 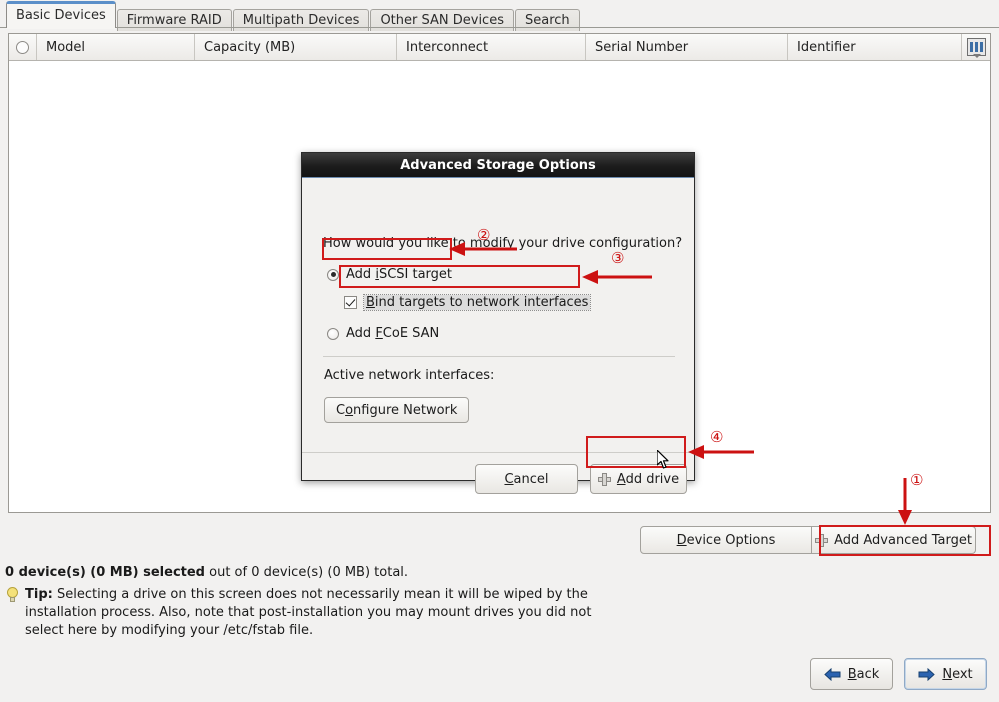 What do you see at coordinates (307, 572) in the screenshot?
I see `selection-status-rest: out of 0 device(s) (0 MB) total.` at bounding box center [307, 572].